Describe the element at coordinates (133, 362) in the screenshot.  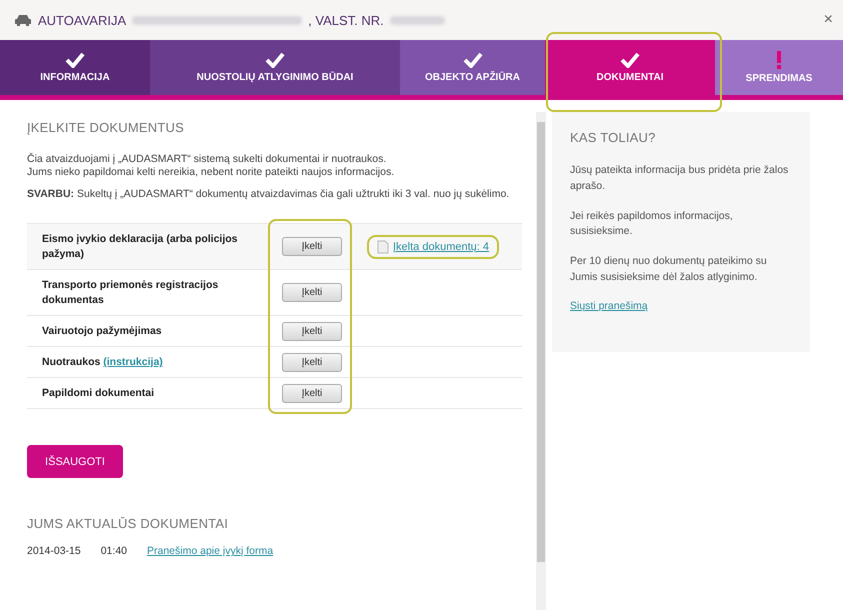
I see `instruction-link: (instrukcija)` at that location.